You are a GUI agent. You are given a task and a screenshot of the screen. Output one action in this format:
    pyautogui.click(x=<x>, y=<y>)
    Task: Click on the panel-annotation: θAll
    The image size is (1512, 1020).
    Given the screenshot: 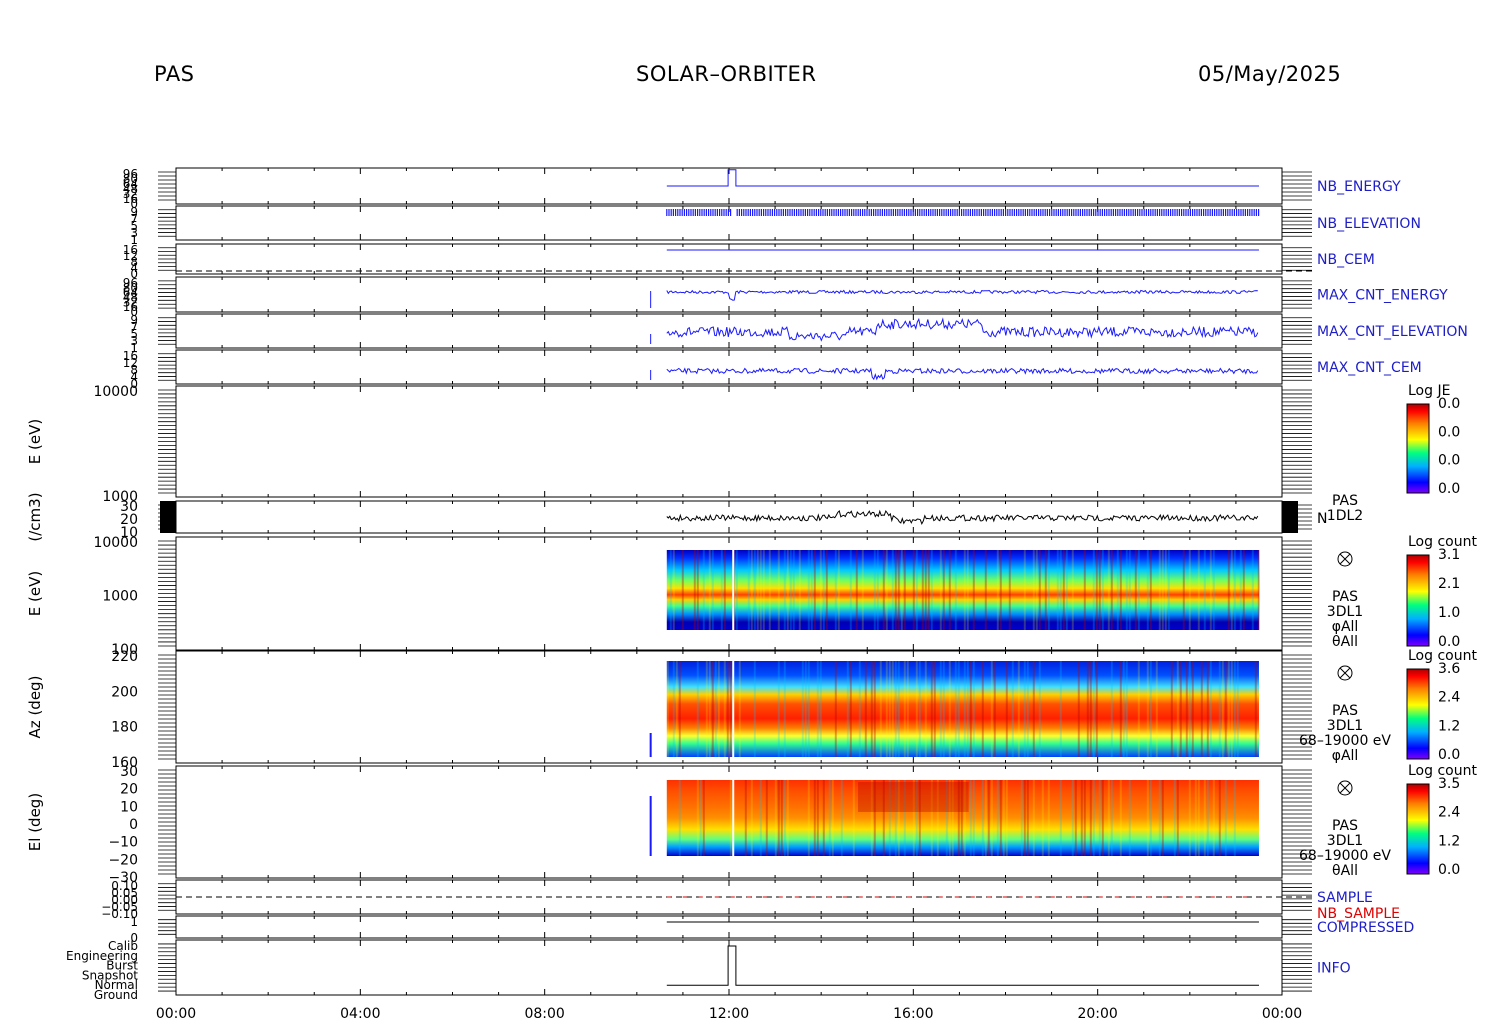 What is the action you would take?
    pyautogui.click(x=1345, y=871)
    